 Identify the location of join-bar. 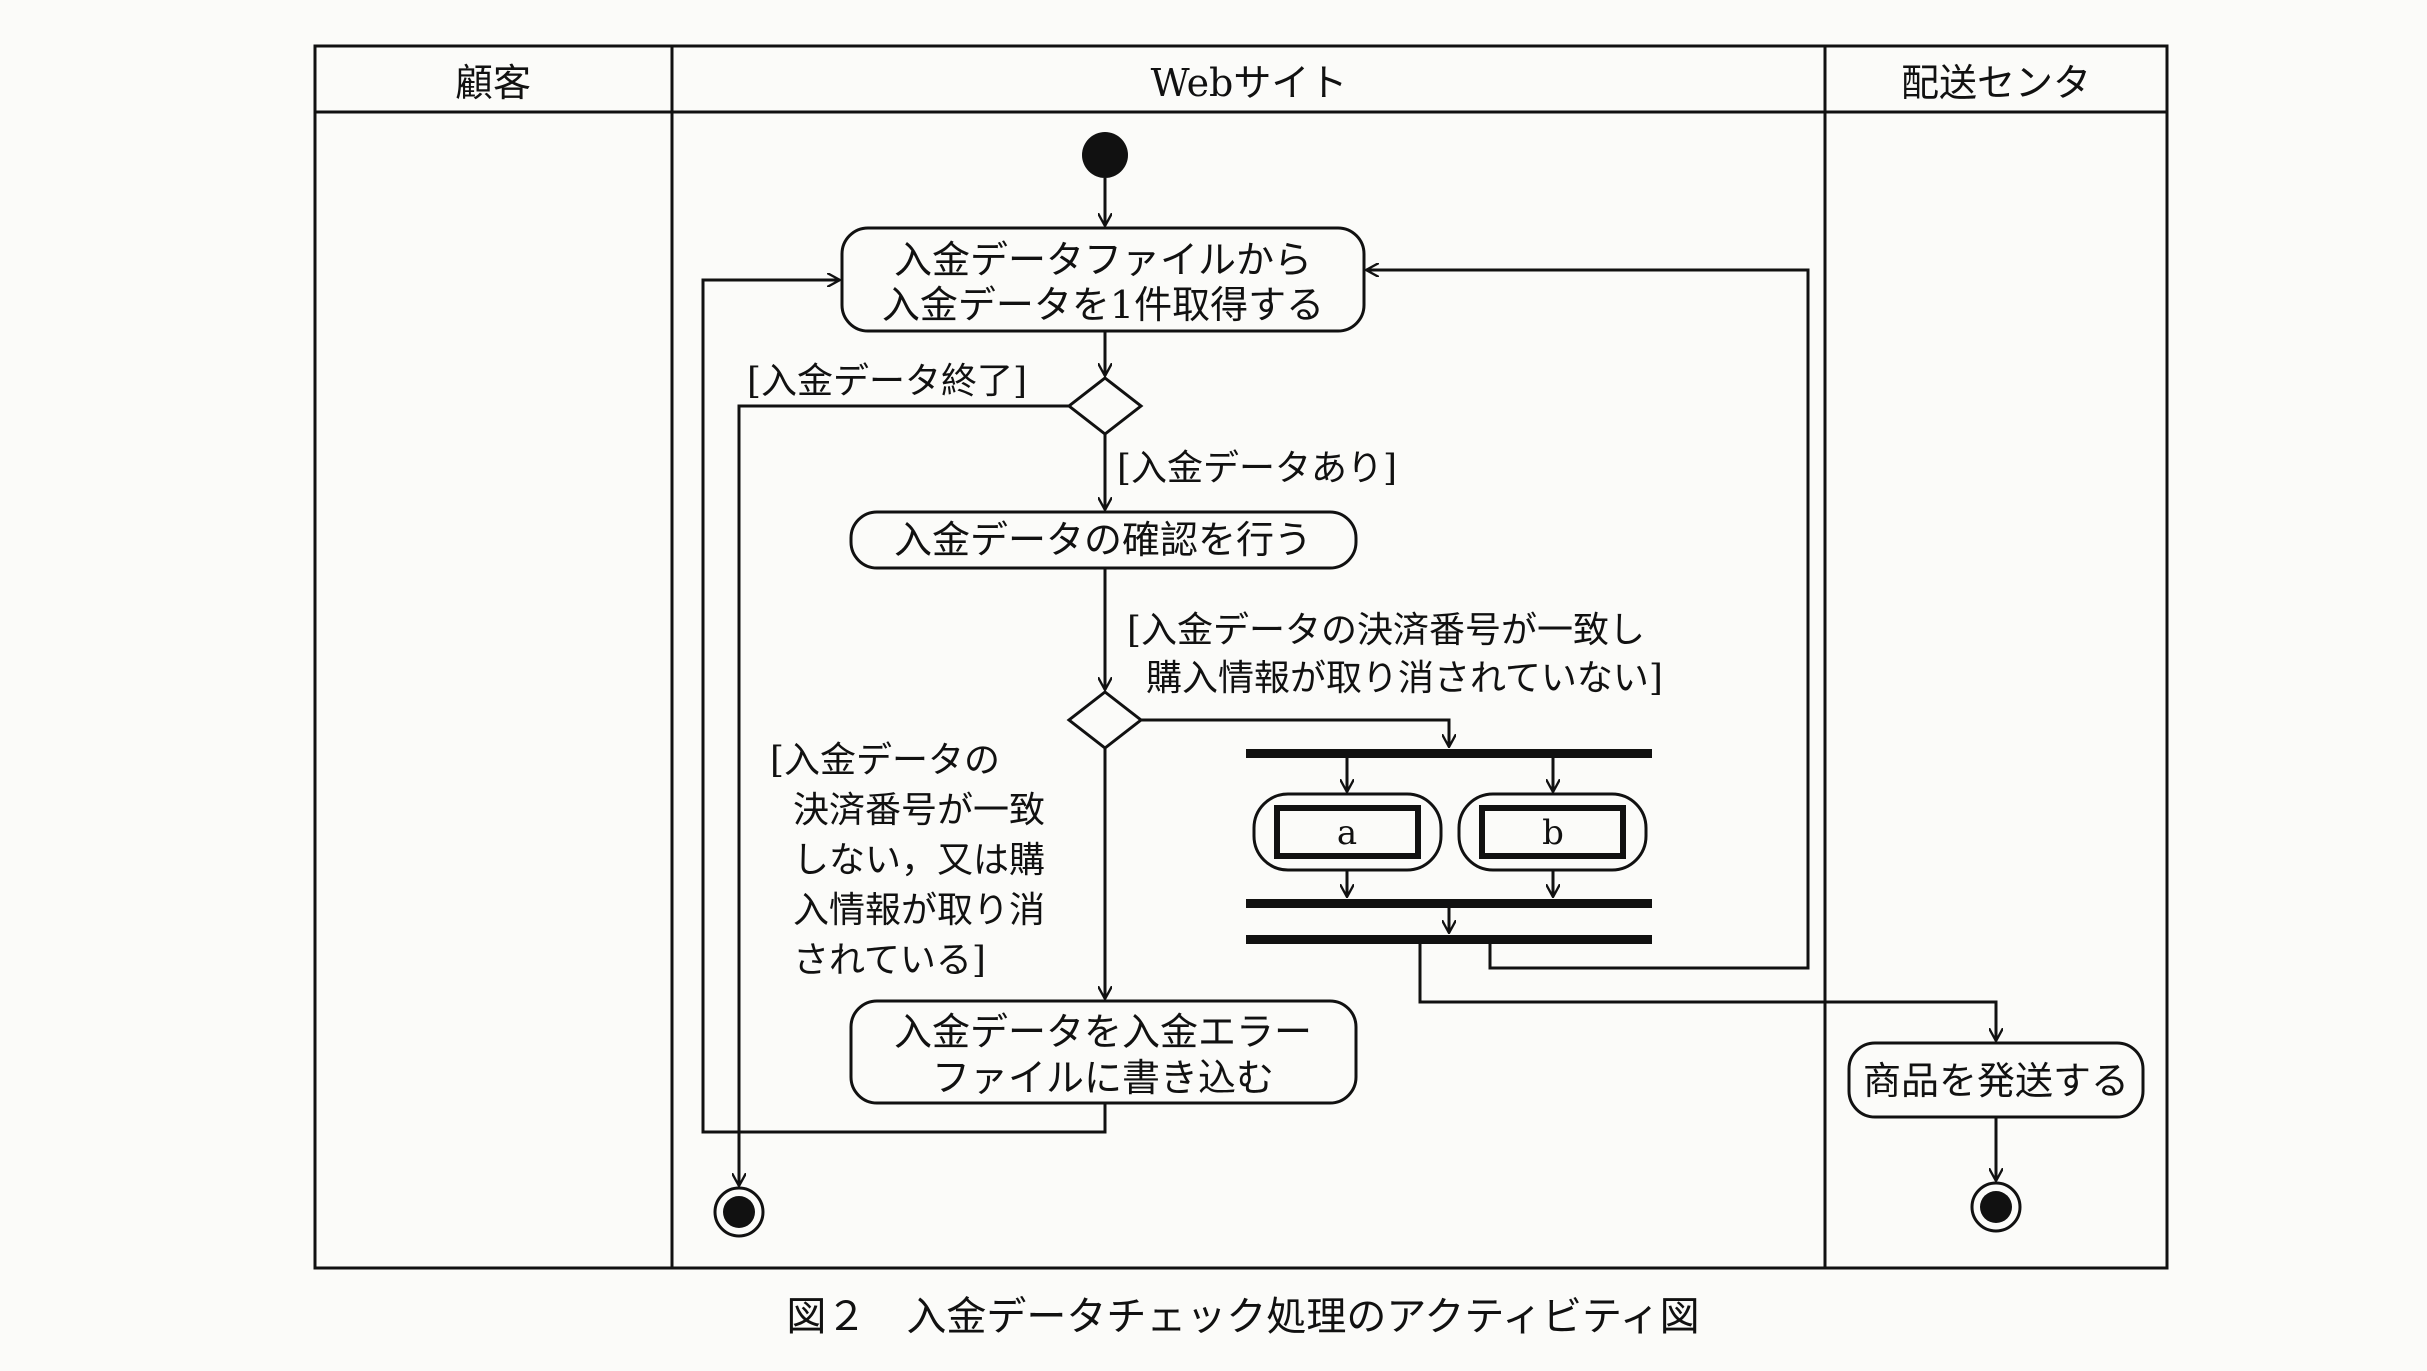
(1449, 903).